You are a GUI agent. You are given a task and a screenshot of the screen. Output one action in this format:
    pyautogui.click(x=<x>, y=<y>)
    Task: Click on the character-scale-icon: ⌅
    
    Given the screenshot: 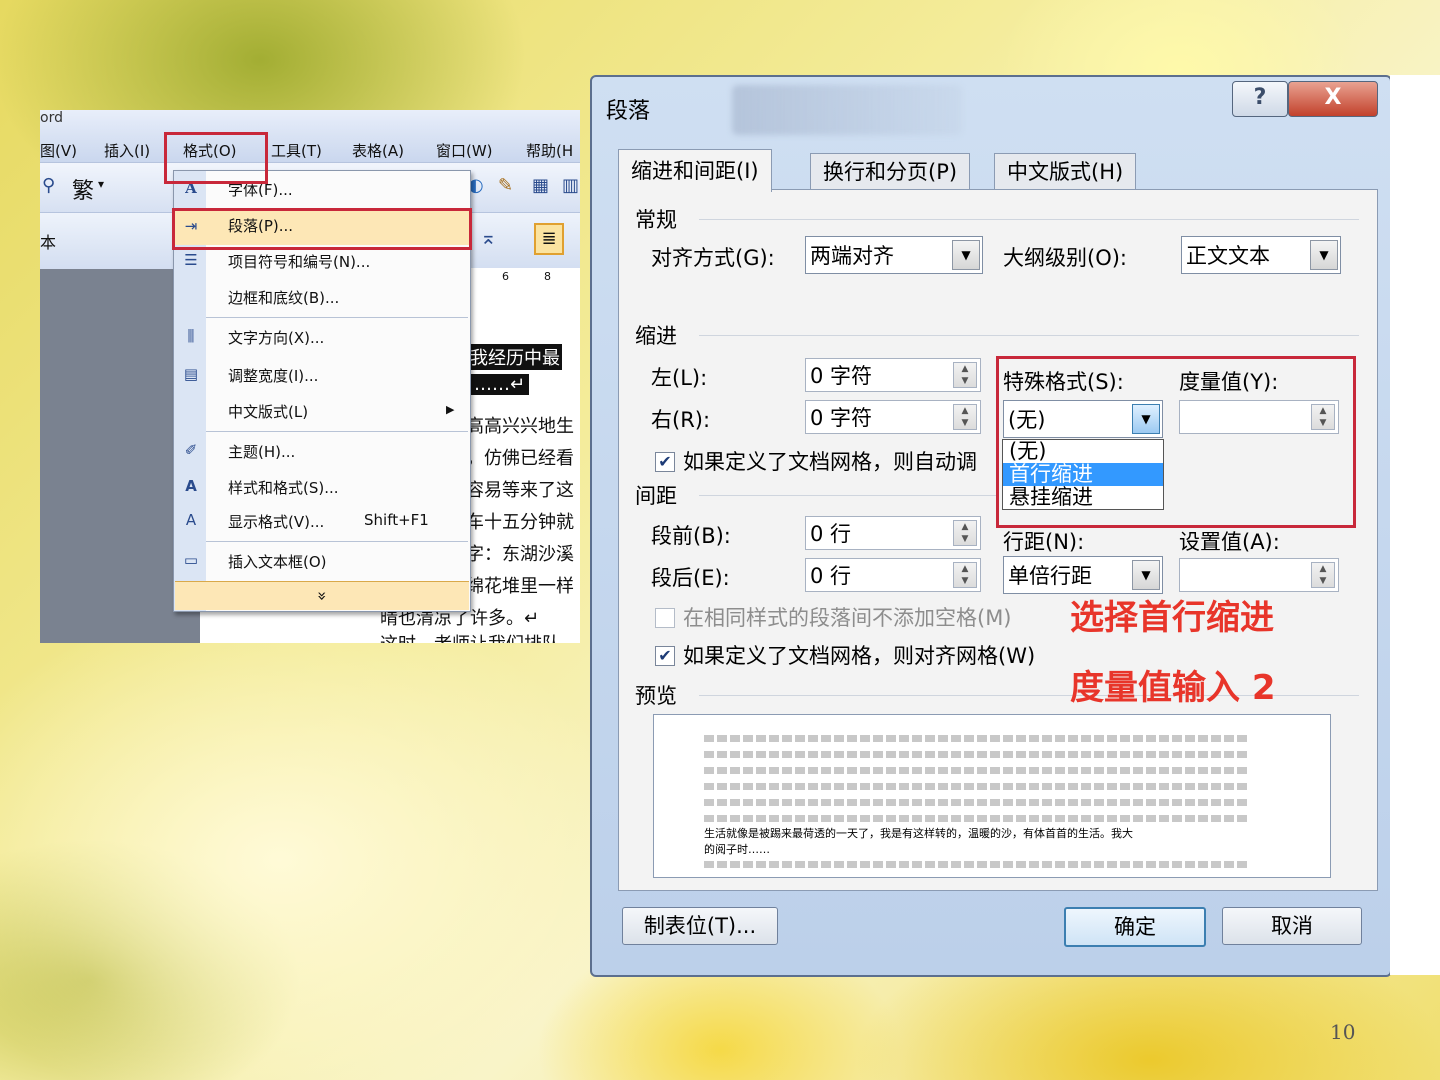 What is the action you would take?
    pyautogui.click(x=488, y=237)
    